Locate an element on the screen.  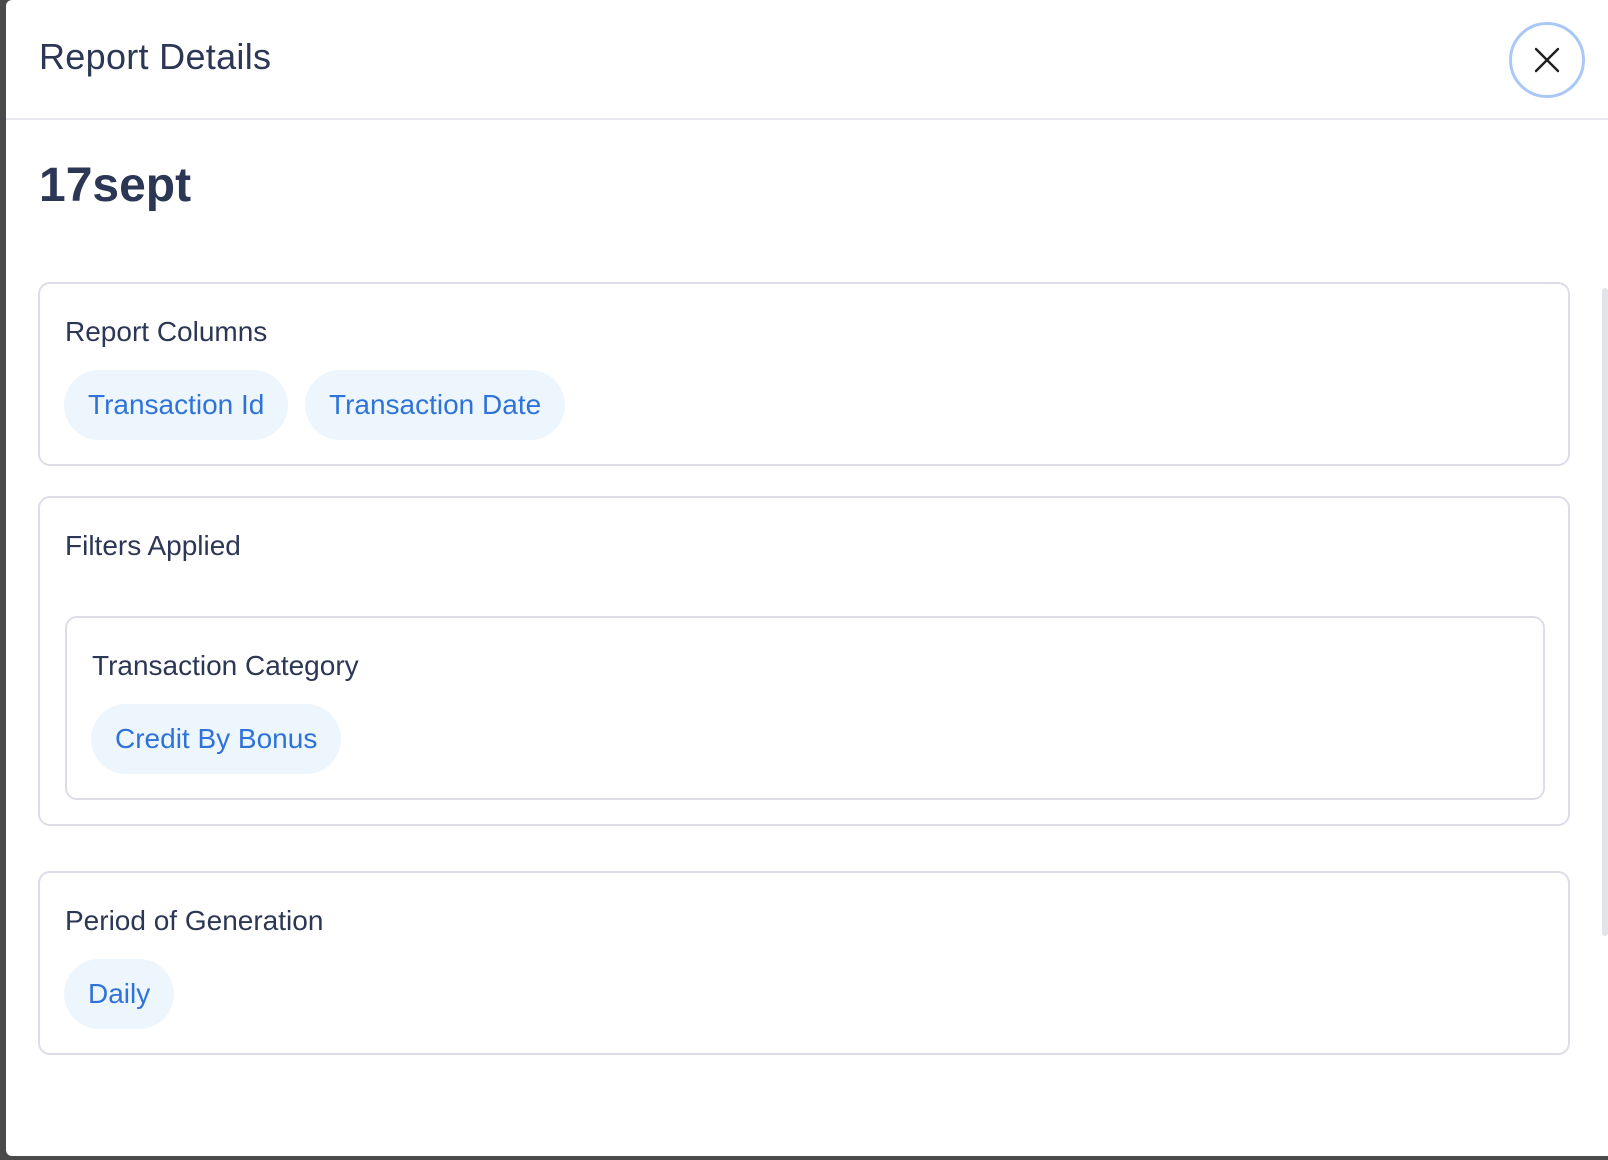
report-name: 17sept is located at coordinates (115, 185).